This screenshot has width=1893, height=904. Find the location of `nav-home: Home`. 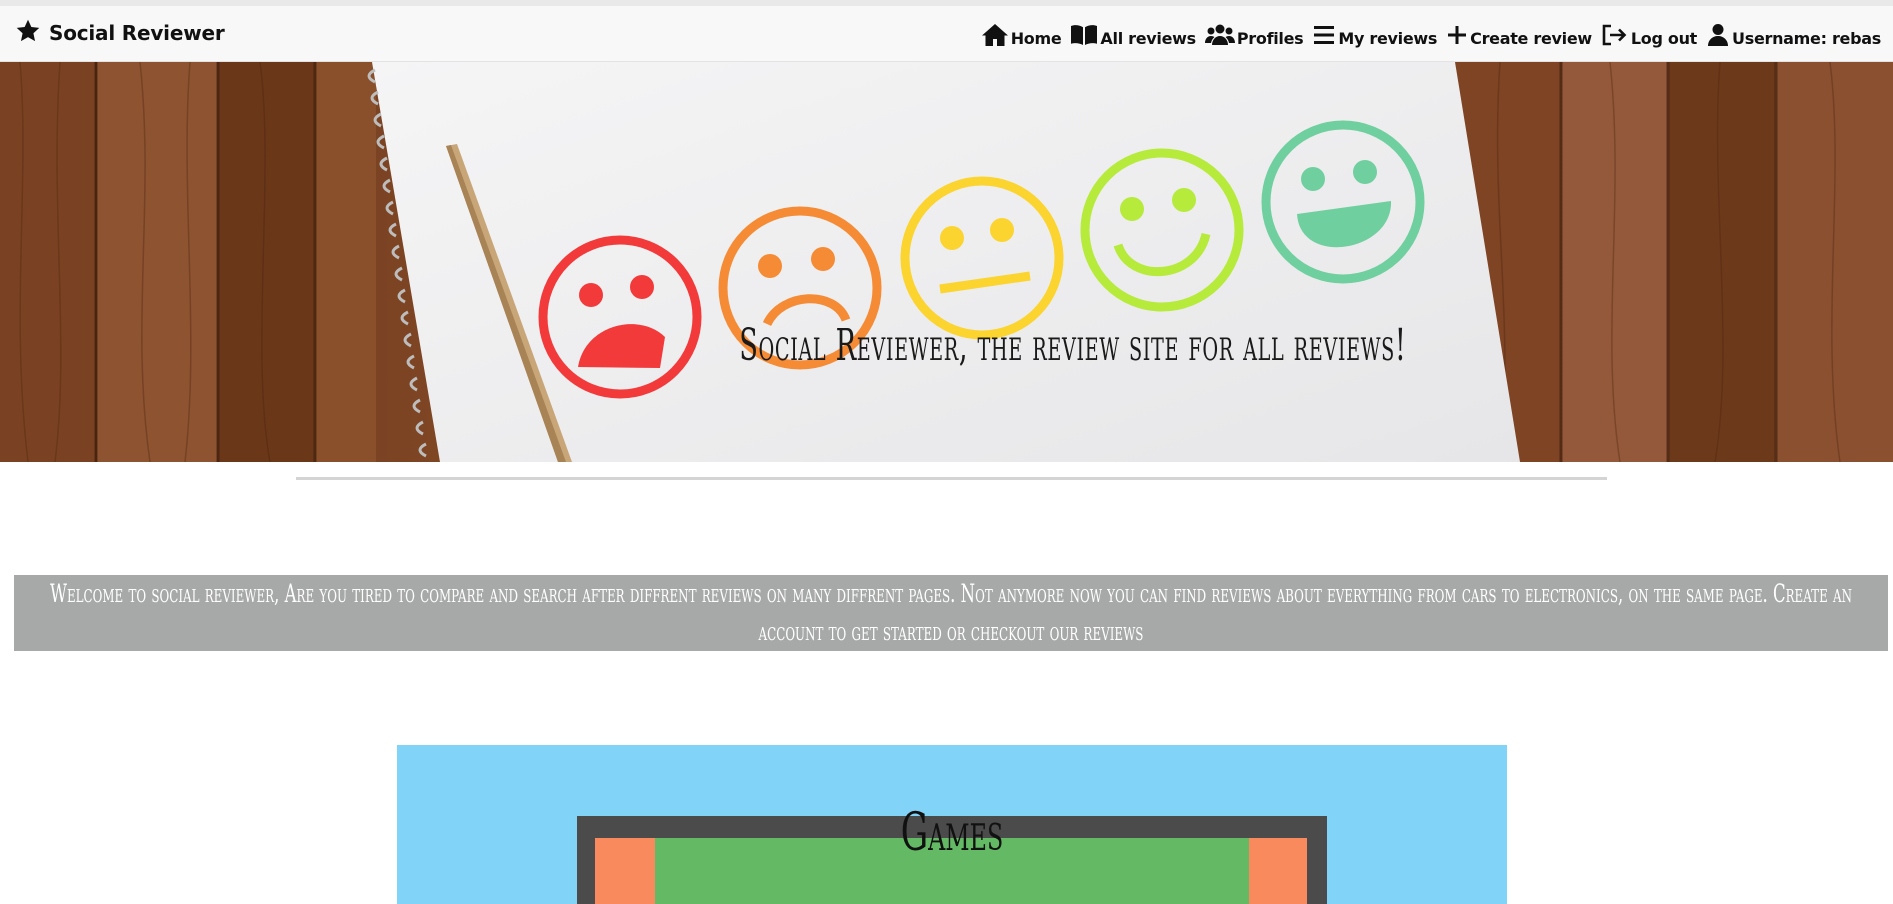

nav-home: Home is located at coordinates (1021, 35).